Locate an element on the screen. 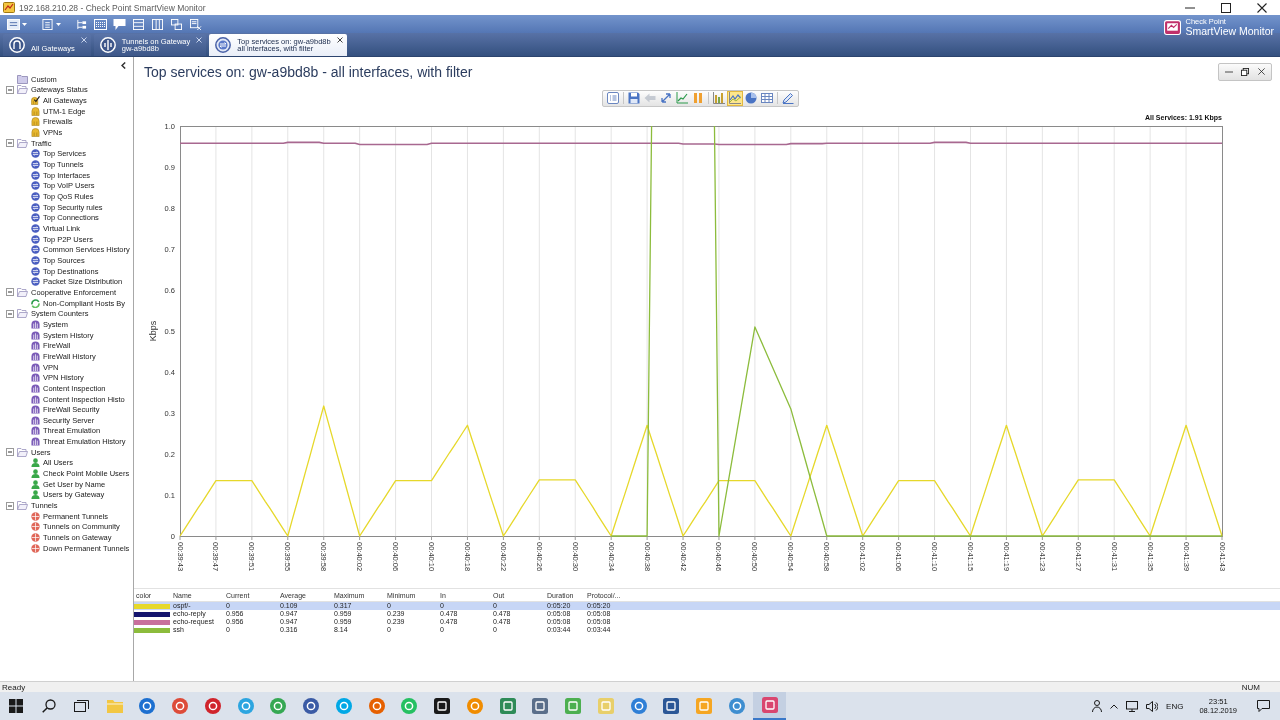  table-view-button is located at coordinates (766, 98).